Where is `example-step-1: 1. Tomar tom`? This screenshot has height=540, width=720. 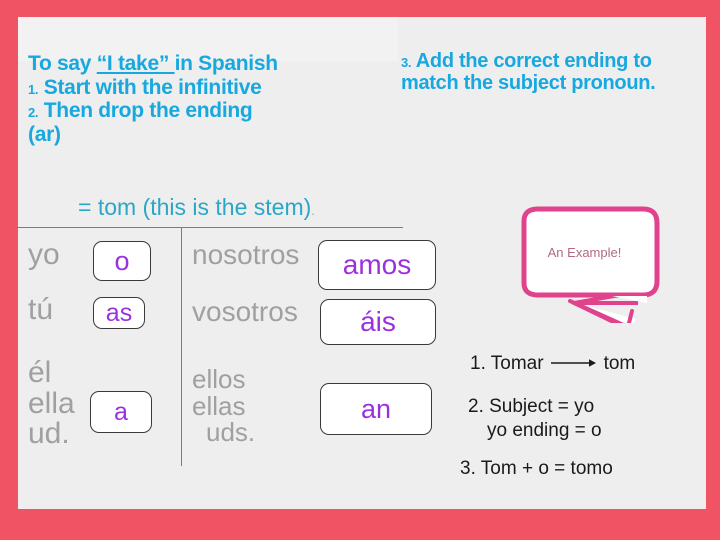
example-step-1: 1. Tomar tom is located at coordinates (552, 364).